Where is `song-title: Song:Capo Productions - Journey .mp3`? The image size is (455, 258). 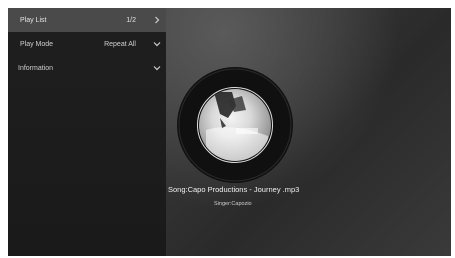
song-title: Song:Capo Productions - Journey .mp3 is located at coordinates (234, 189).